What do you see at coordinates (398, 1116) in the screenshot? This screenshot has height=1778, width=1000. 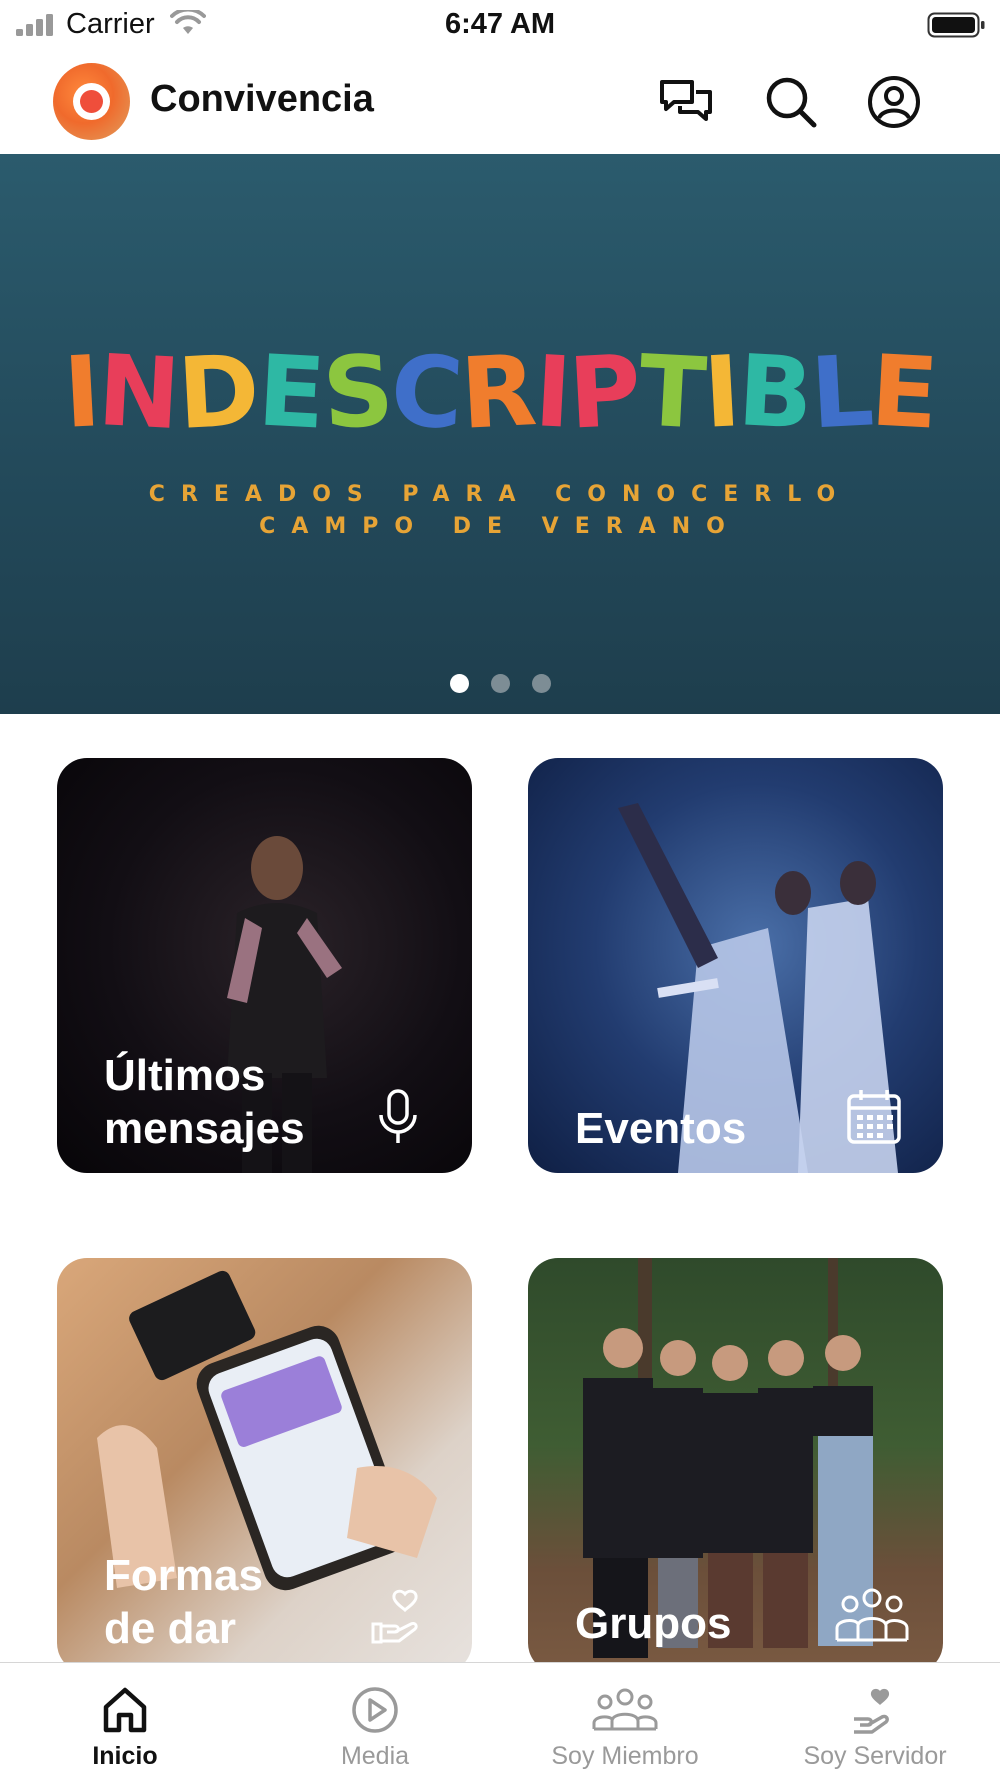 I see `microphone-icon` at bounding box center [398, 1116].